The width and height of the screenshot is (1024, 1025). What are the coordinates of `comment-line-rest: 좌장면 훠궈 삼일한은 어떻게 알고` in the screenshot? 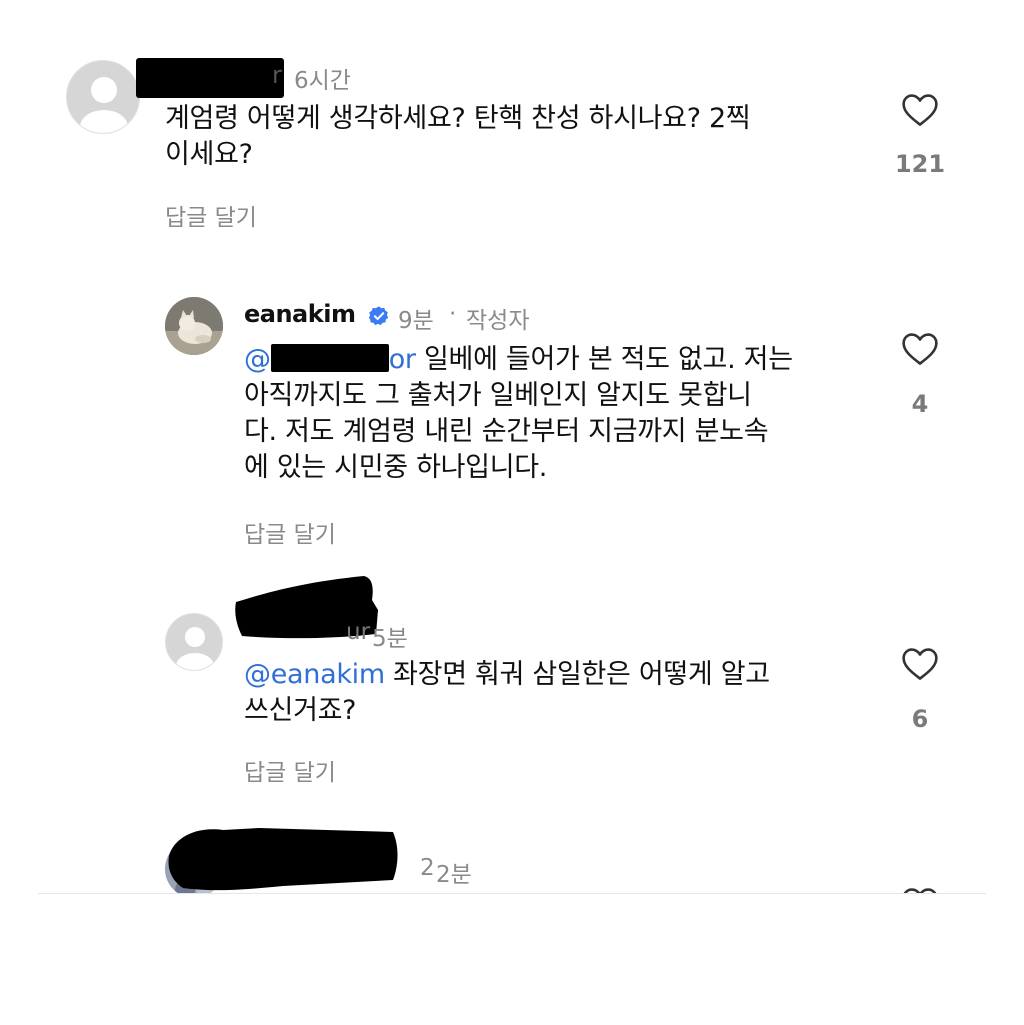 It's located at (577, 674).